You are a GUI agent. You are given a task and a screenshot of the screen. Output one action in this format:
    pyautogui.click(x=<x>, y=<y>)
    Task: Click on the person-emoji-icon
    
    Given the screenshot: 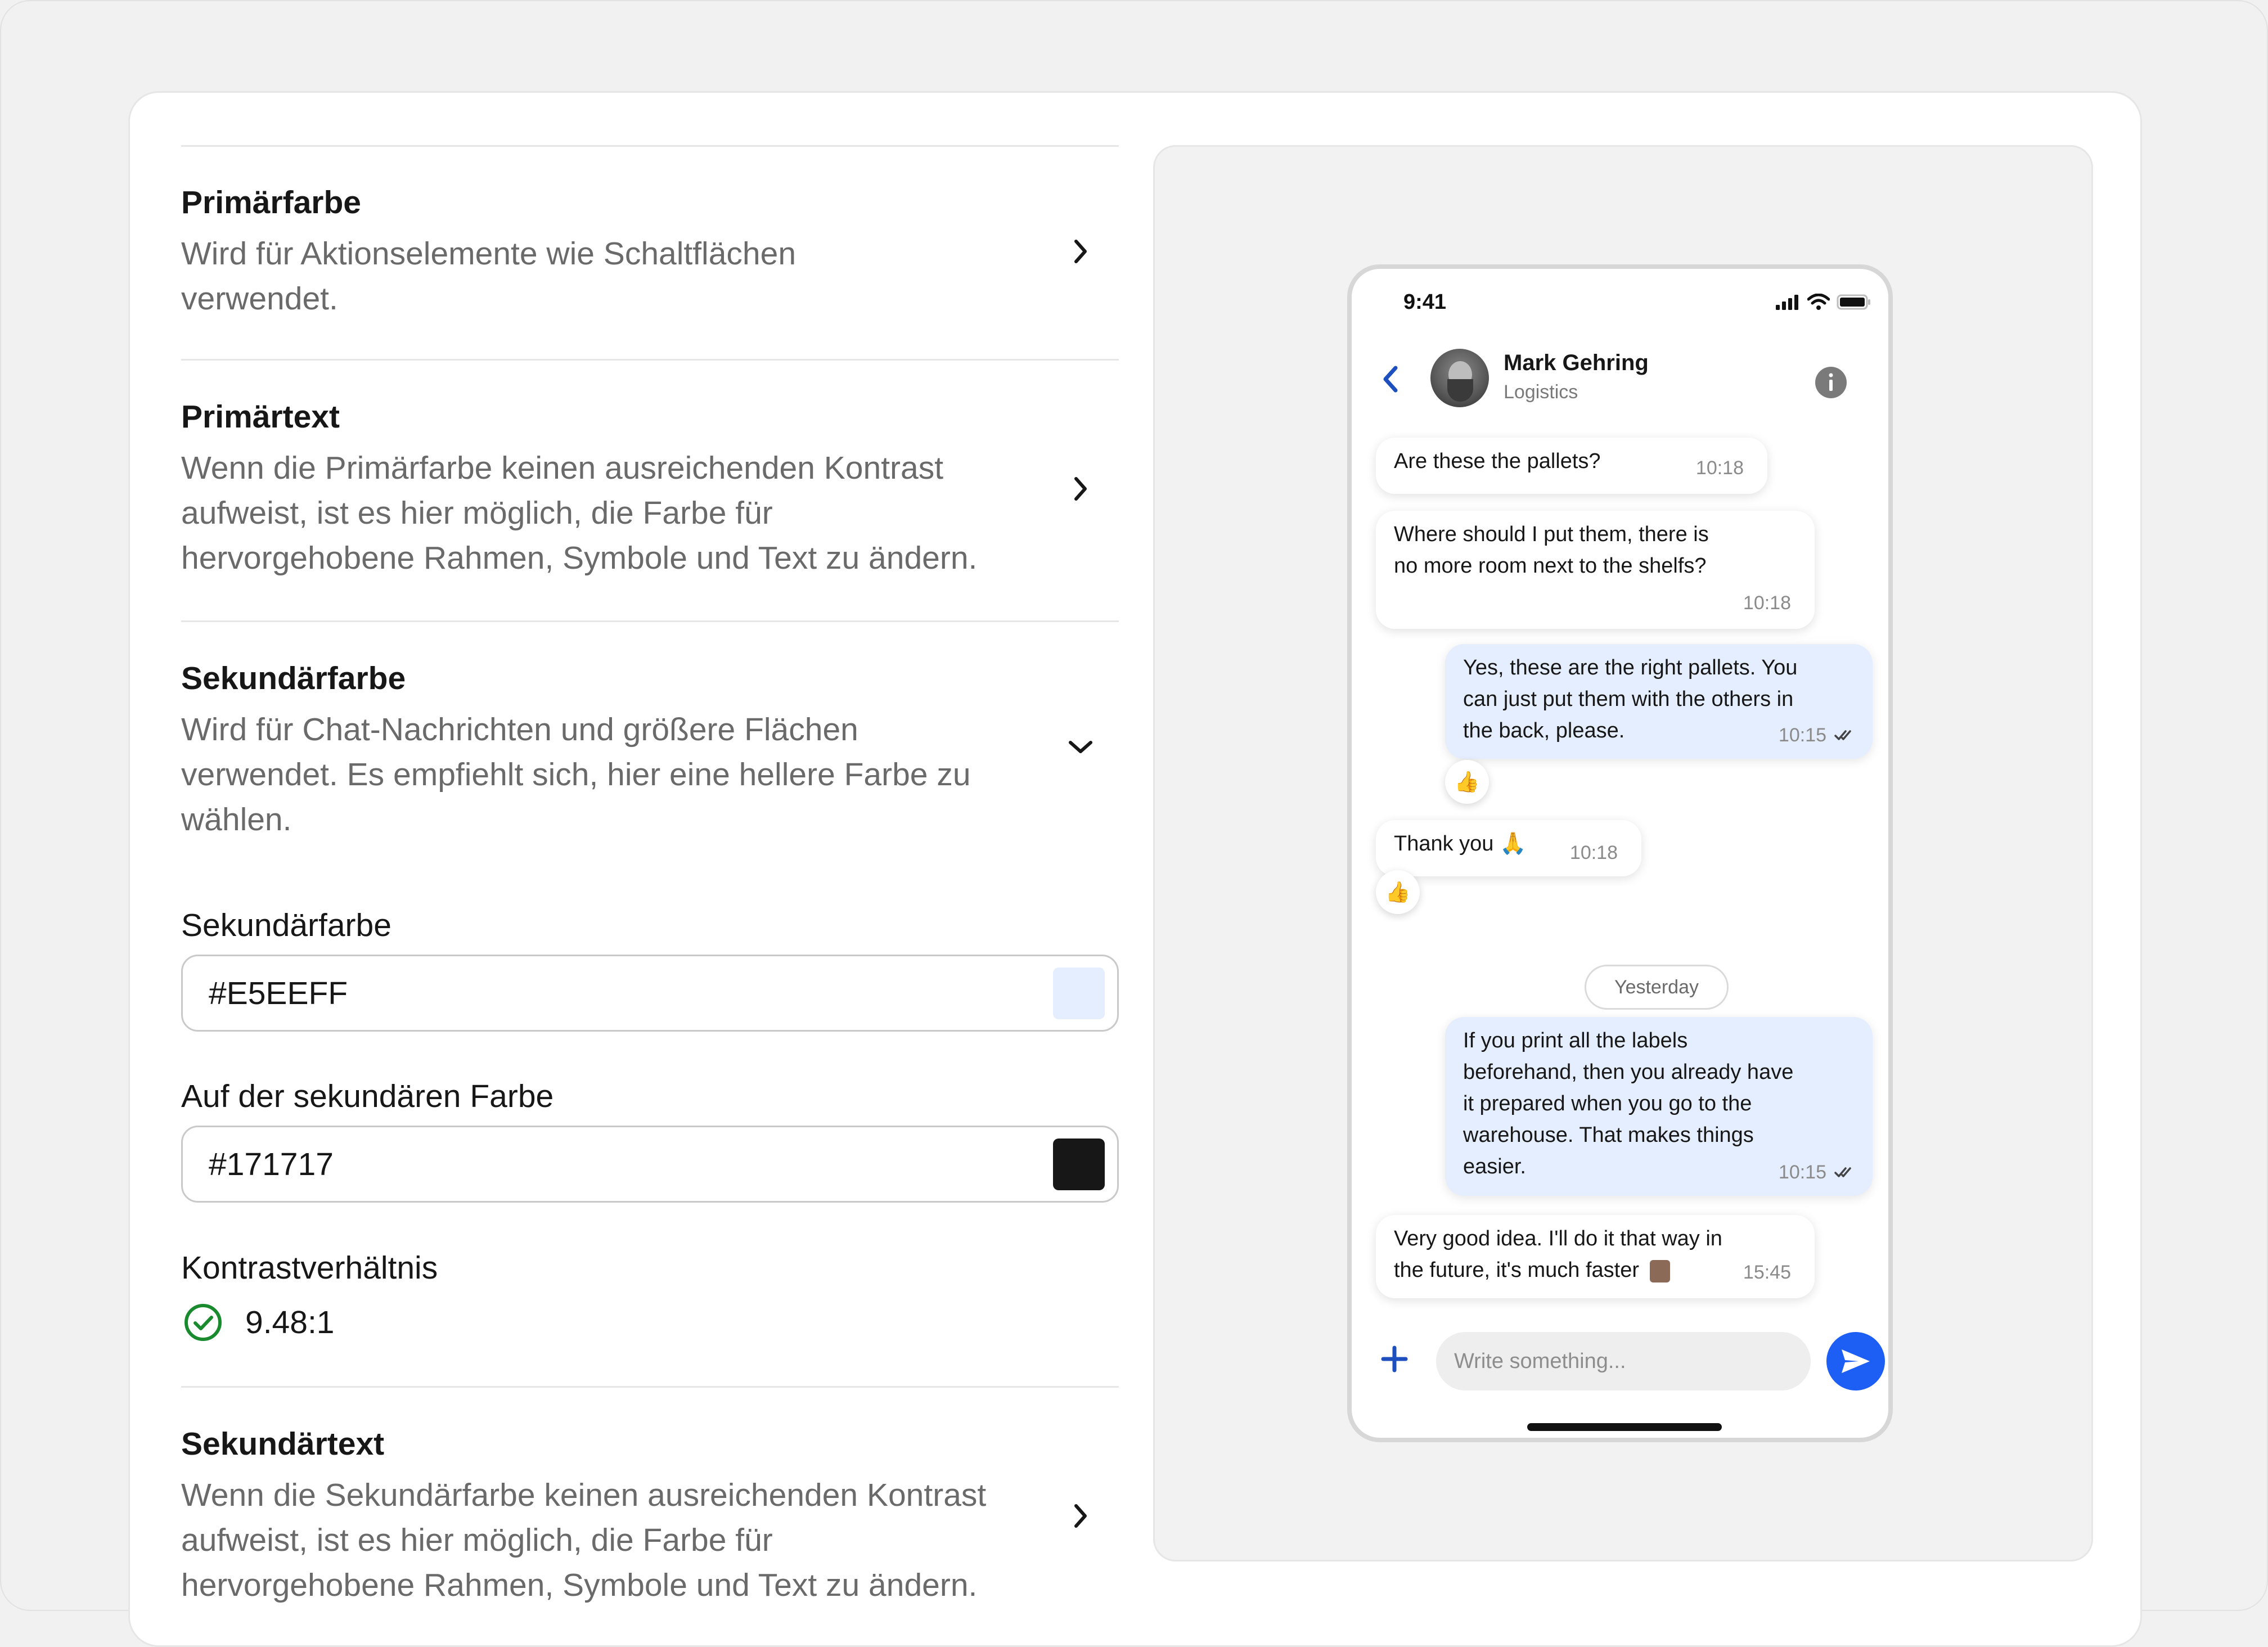 What is the action you would take?
    pyautogui.click(x=1659, y=1270)
    